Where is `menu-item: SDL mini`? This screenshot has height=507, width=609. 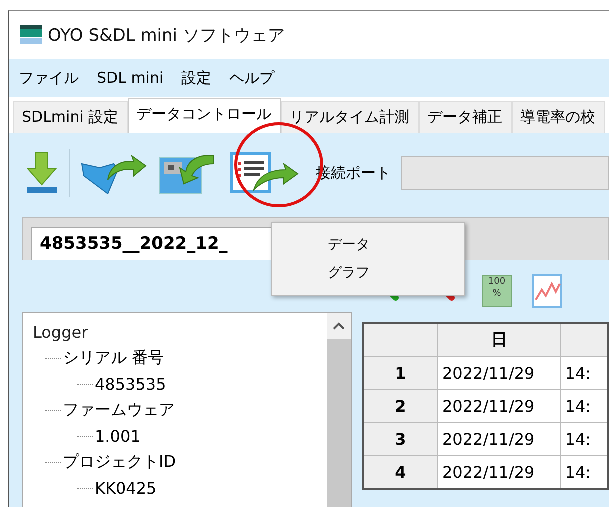
menu-item: SDL mini is located at coordinates (130, 78).